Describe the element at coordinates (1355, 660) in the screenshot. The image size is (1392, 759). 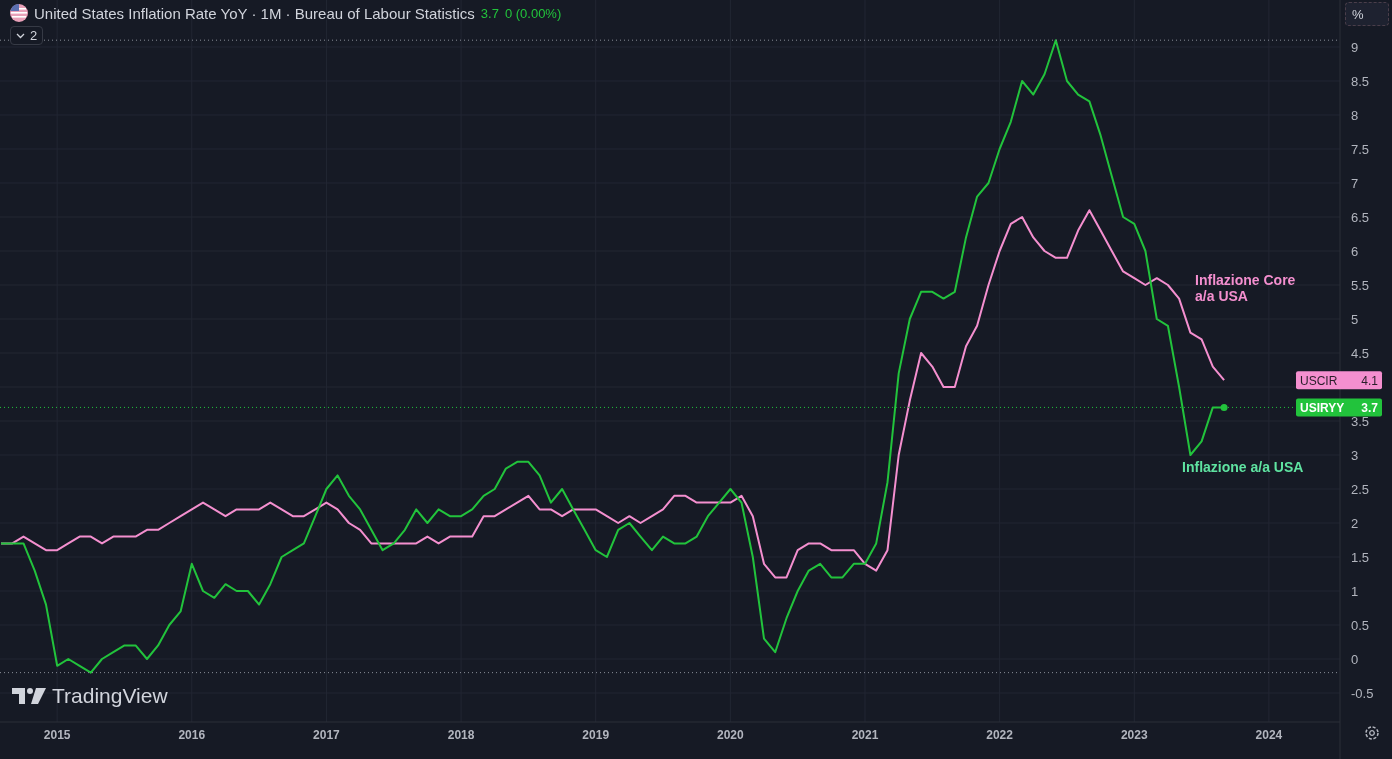
I see `axis-label: 0` at that location.